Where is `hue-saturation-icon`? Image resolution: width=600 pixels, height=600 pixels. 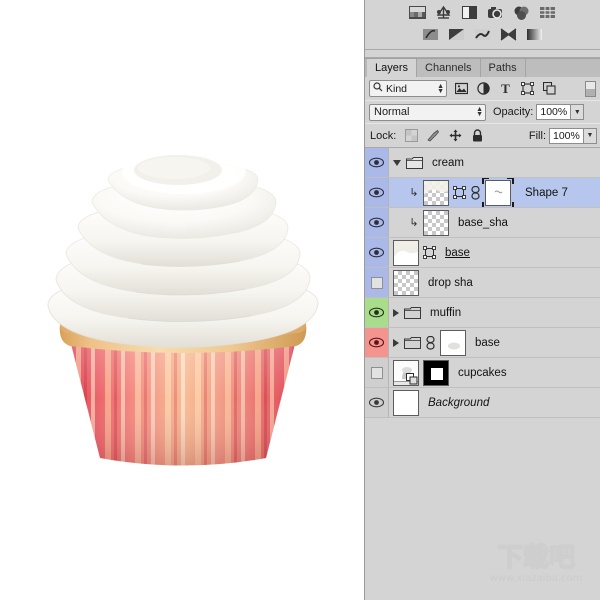
hue-saturation-icon is located at coordinates (547, 13).